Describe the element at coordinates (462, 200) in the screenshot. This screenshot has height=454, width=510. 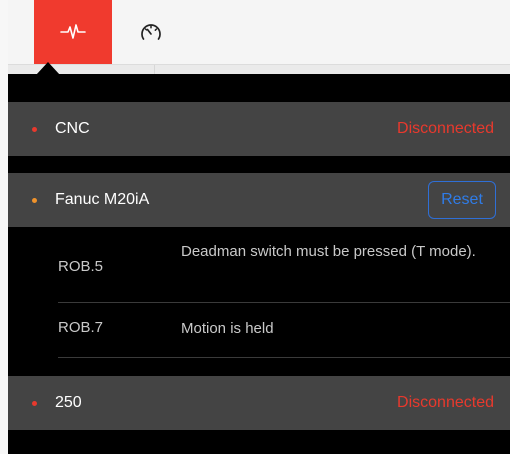
I see `reset-button: Reset` at that location.